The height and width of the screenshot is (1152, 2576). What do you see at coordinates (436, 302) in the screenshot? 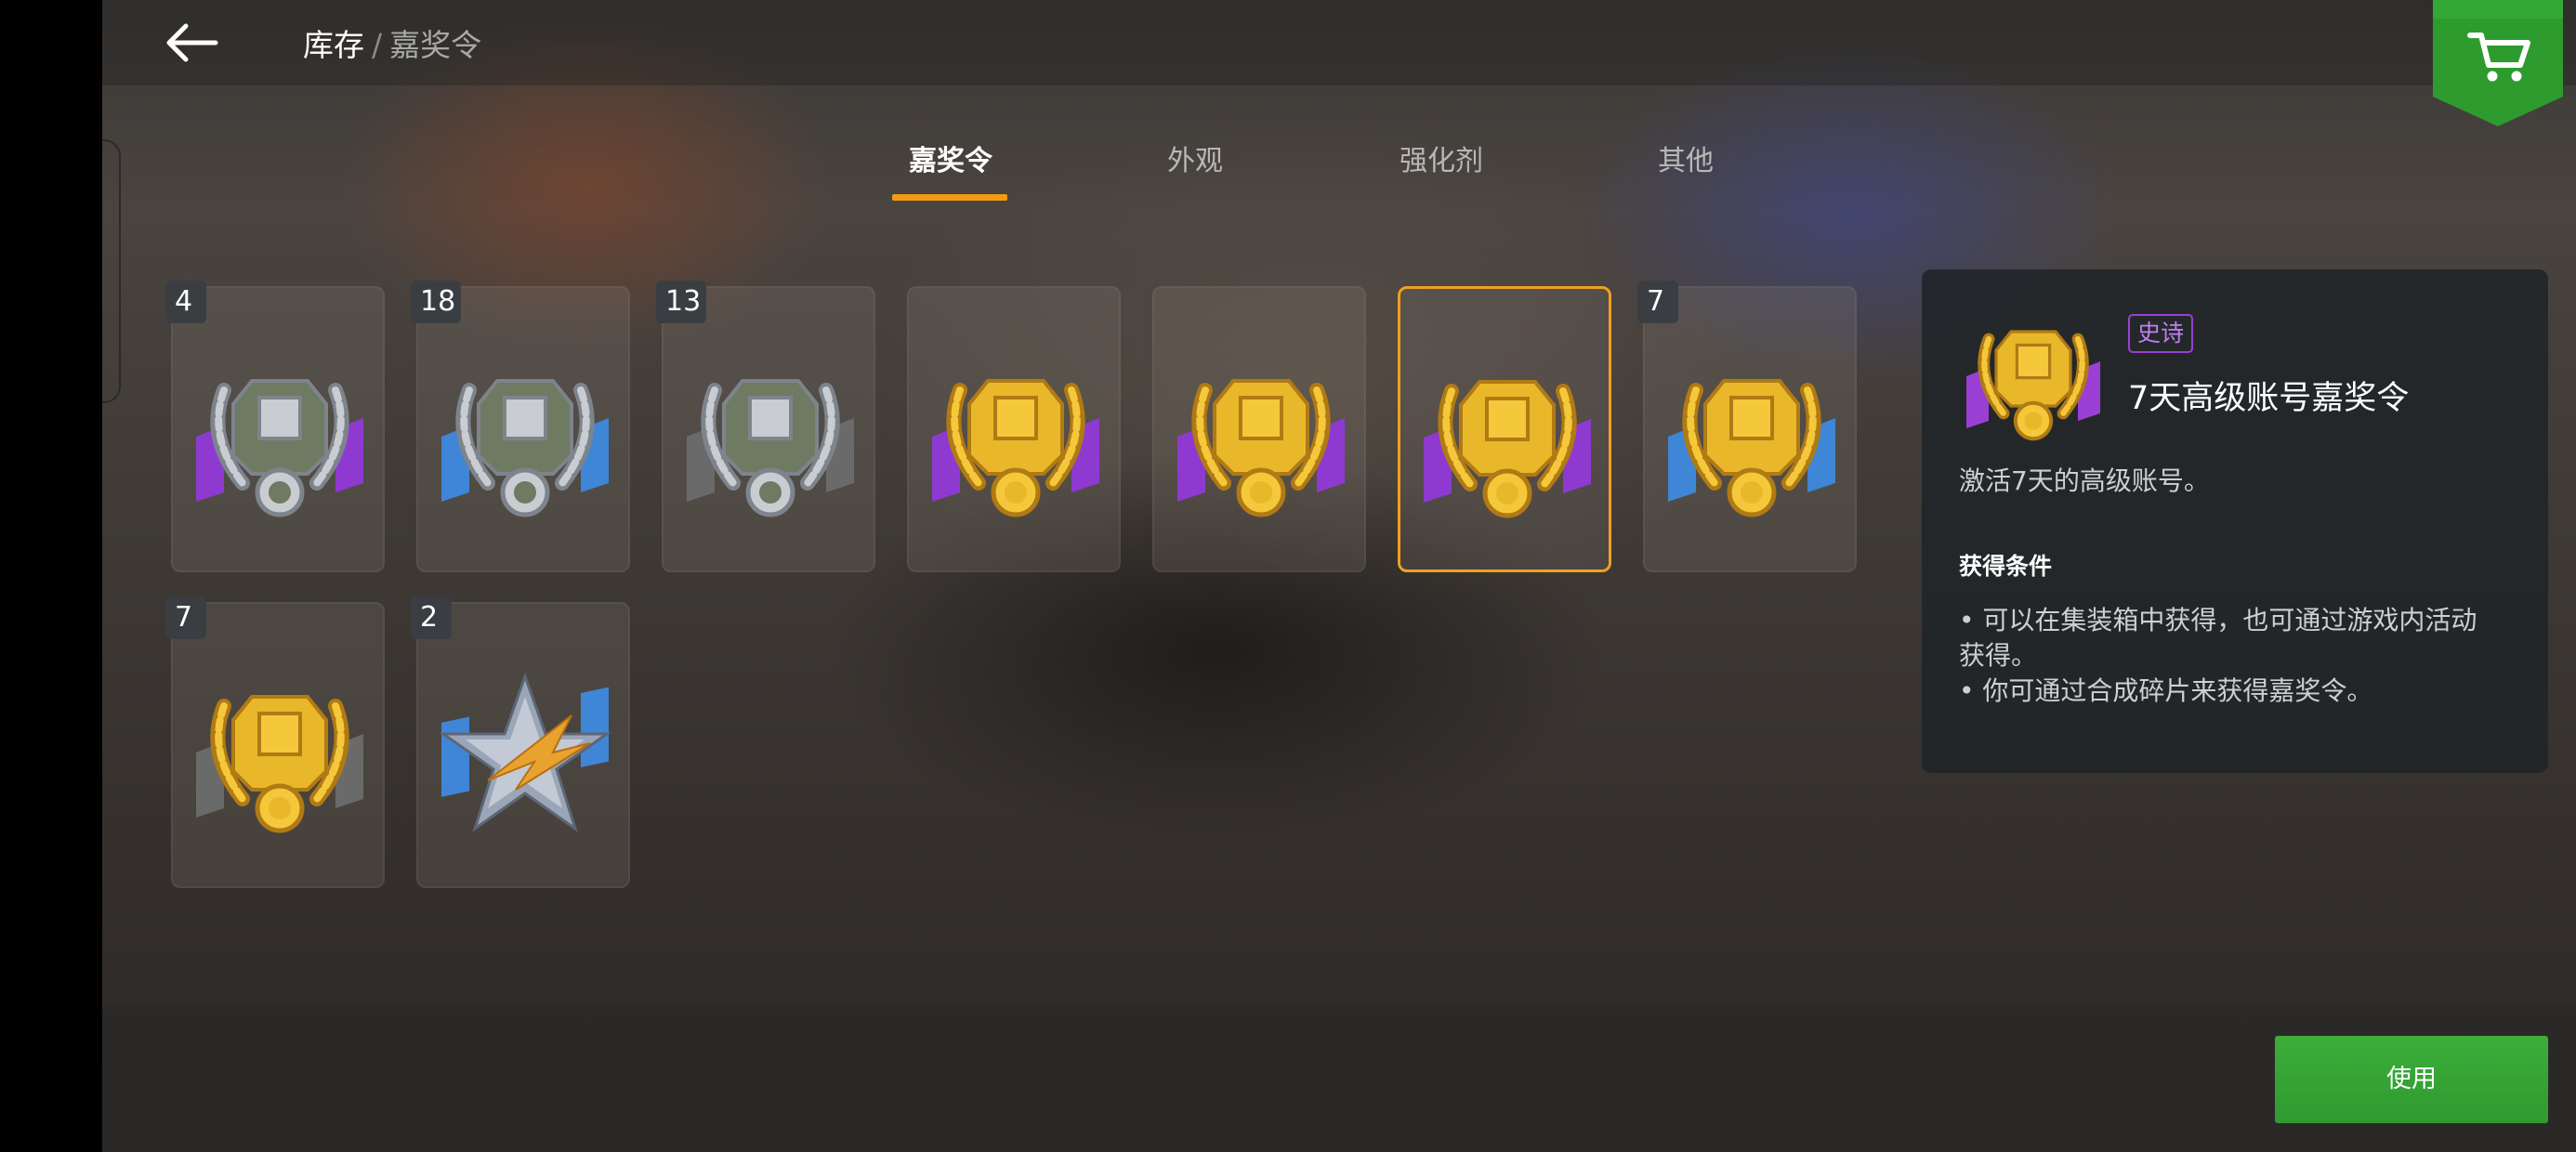
I see `item-count-badge: 18` at bounding box center [436, 302].